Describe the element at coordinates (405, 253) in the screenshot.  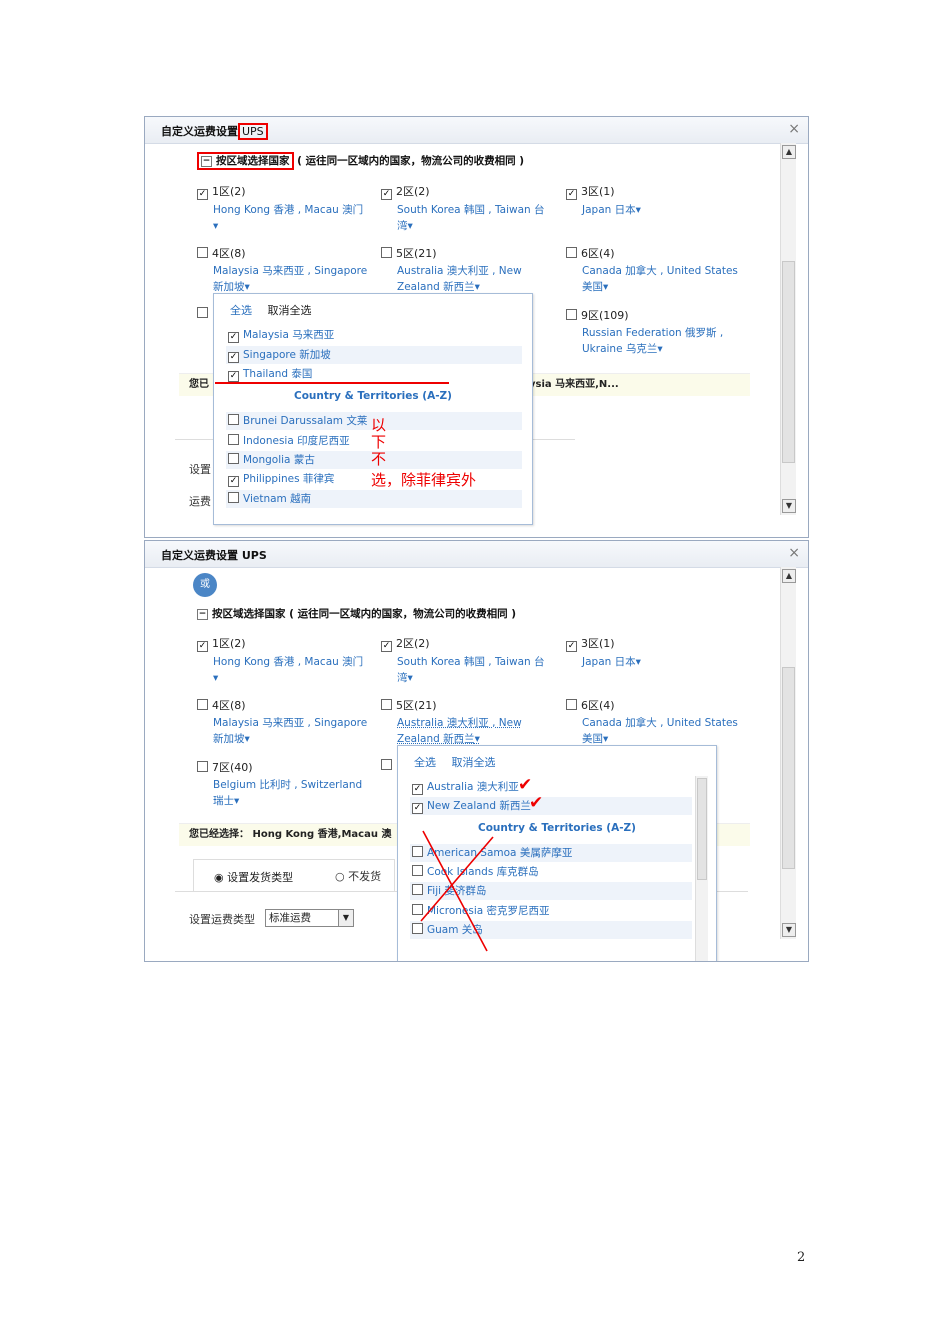
I see `zone-label: 5区` at that location.